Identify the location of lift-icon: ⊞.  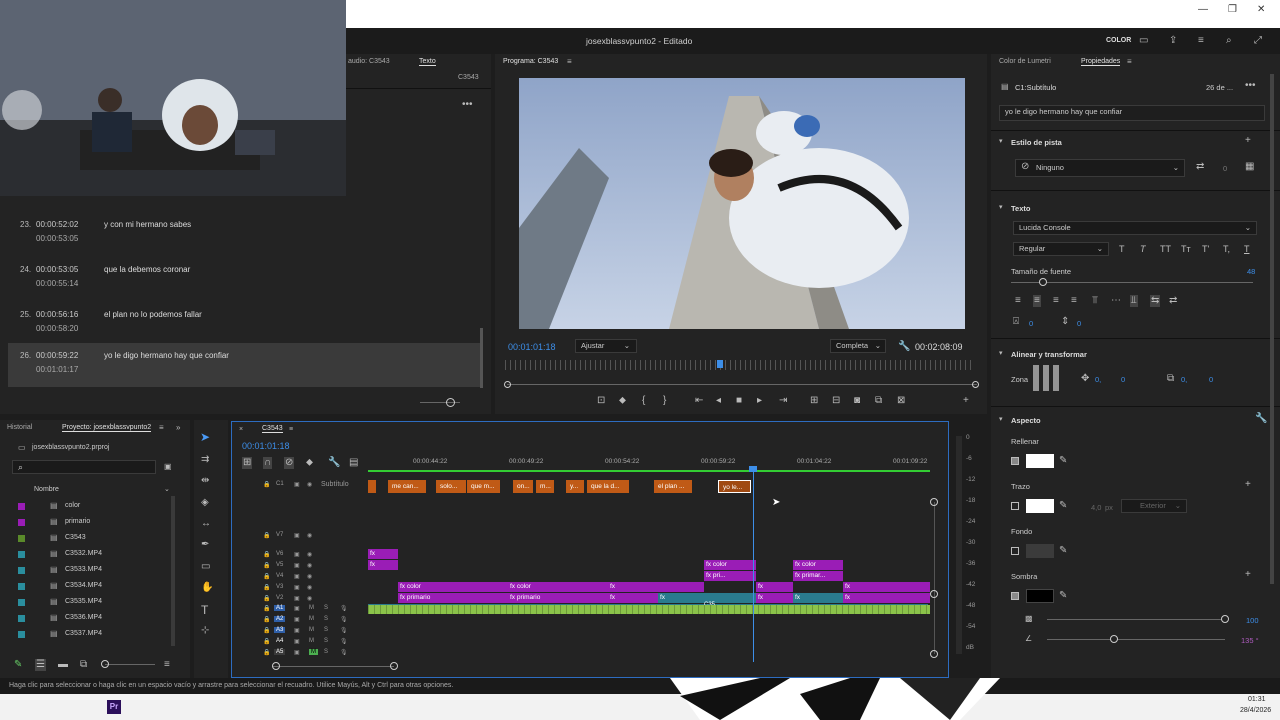
(814, 401).